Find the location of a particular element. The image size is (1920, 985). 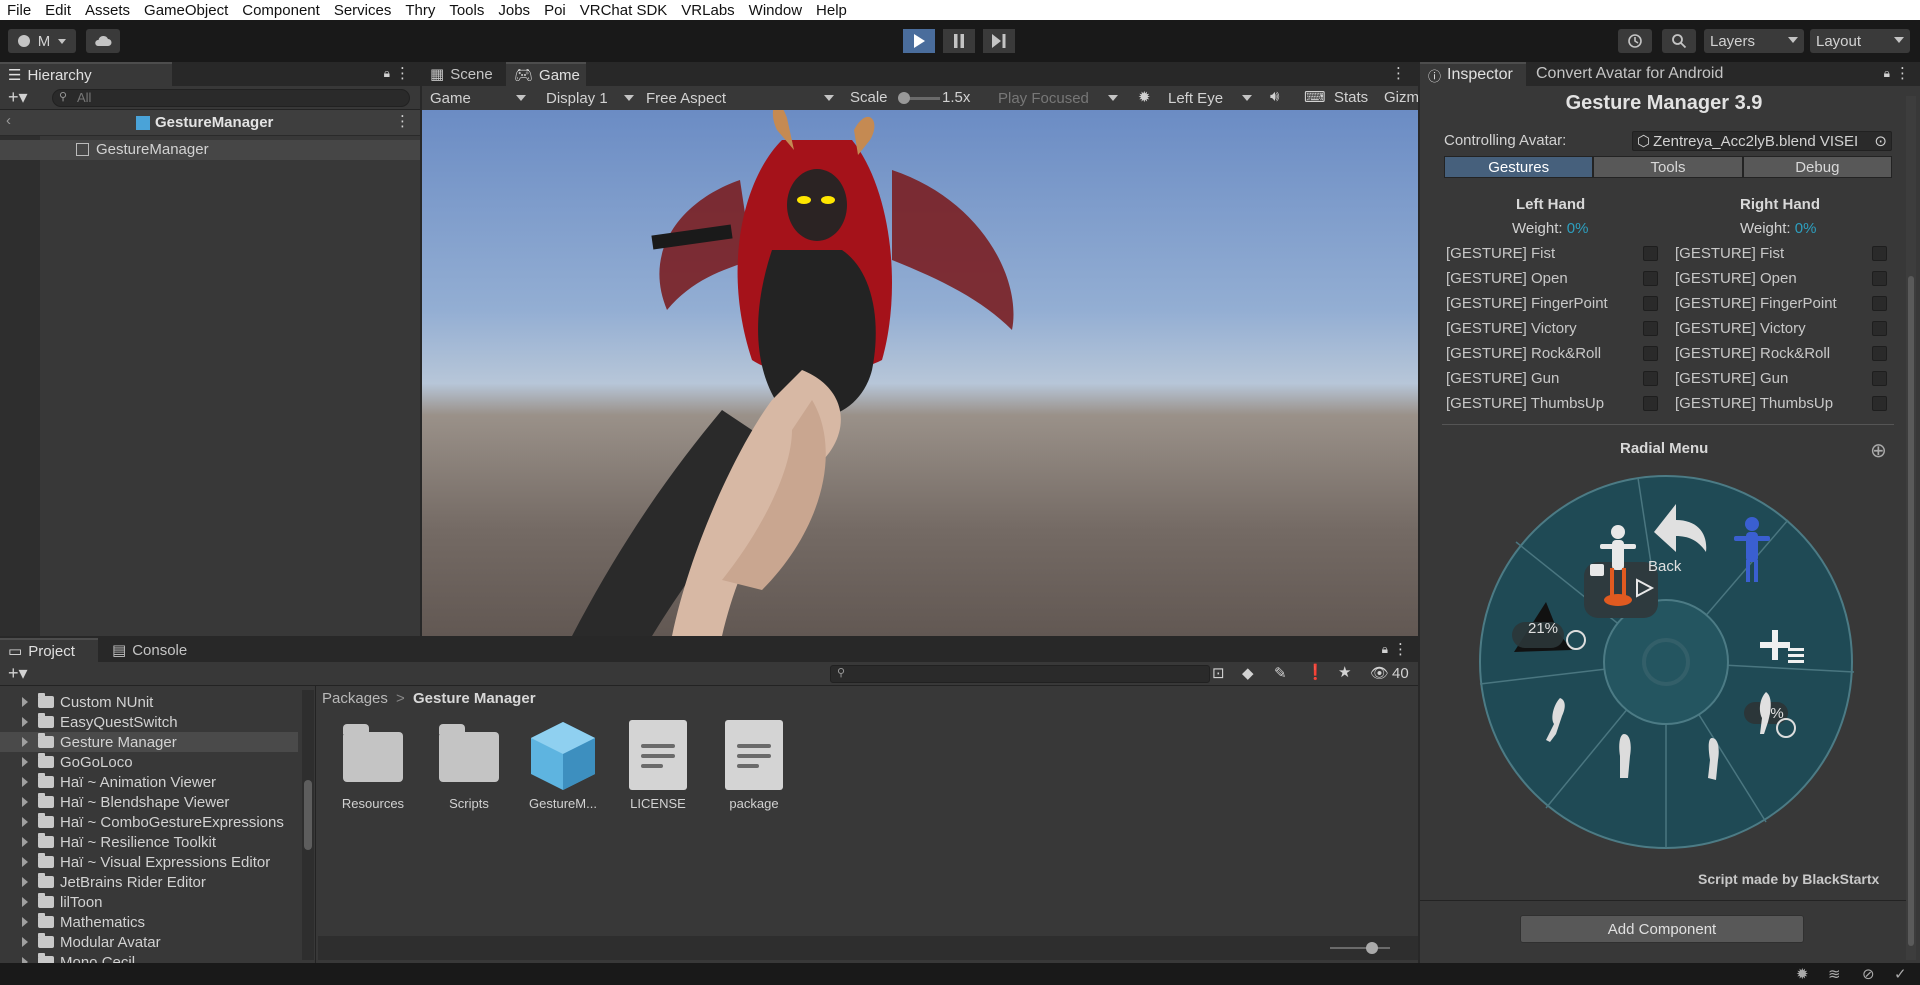

menu-poi: Poi is located at coordinates (555, 10).